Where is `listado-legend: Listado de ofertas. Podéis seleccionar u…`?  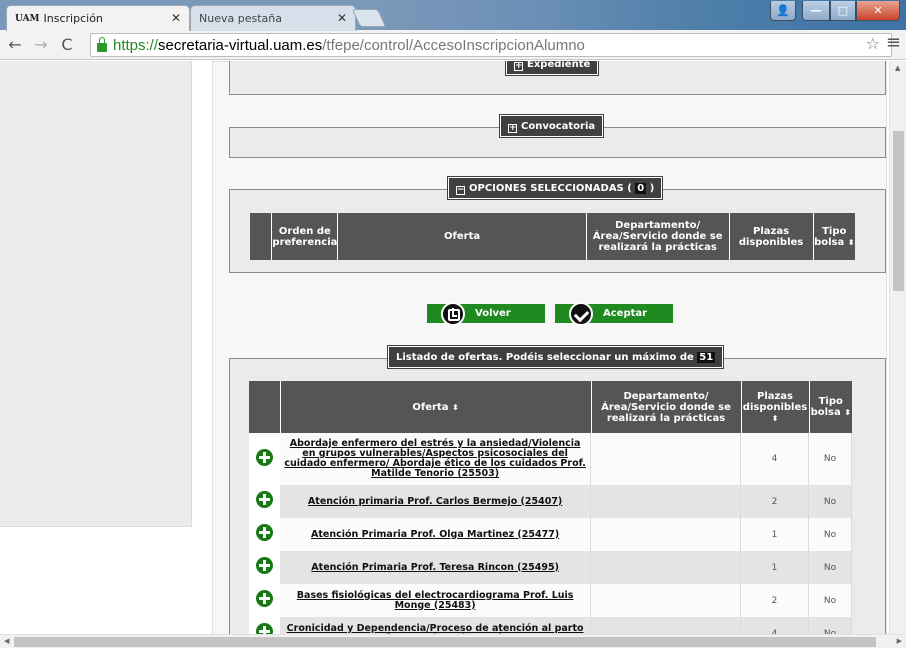
listado-legend: Listado de ofertas. Podéis seleccionar u… is located at coordinates (556, 357).